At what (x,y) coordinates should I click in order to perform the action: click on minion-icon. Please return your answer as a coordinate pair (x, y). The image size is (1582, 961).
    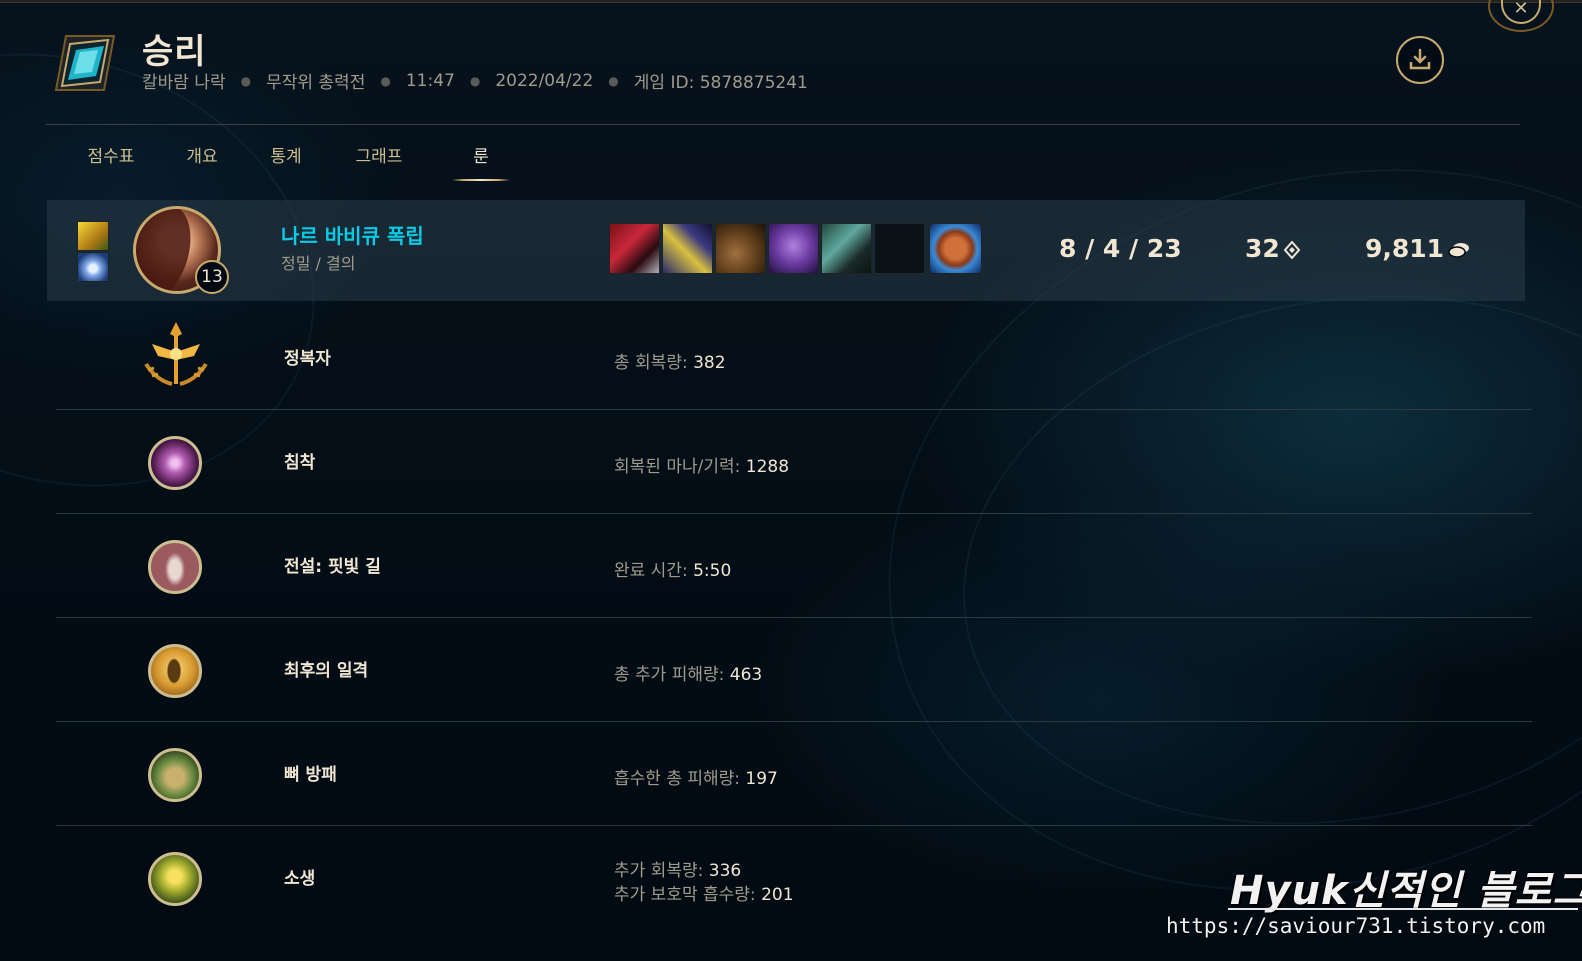
    Looking at the image, I should click on (1291, 250).